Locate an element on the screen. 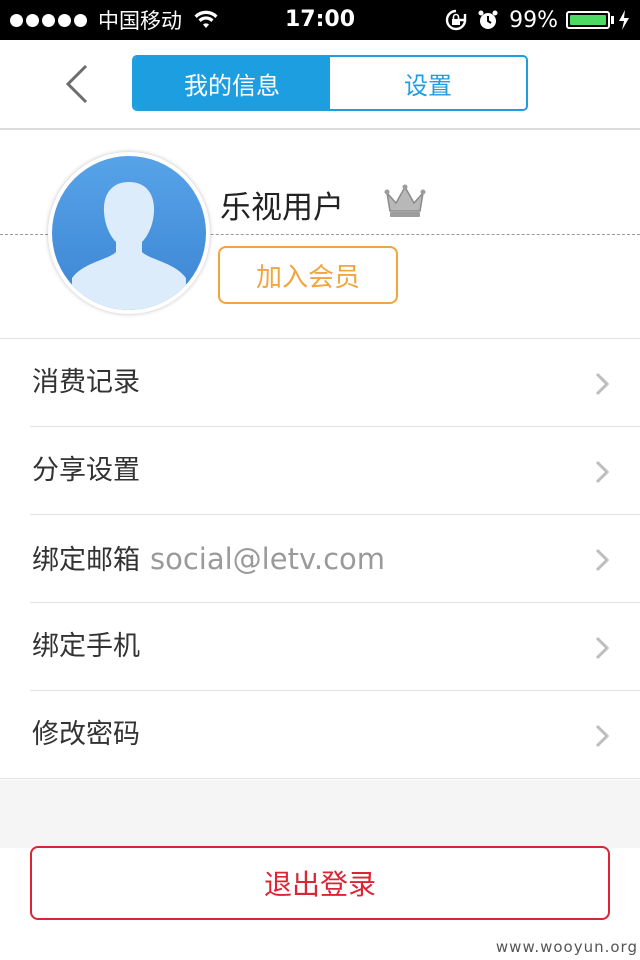 Image resolution: width=640 pixels, height=960 pixels. chevron-left-icon is located at coordinates (78, 84).